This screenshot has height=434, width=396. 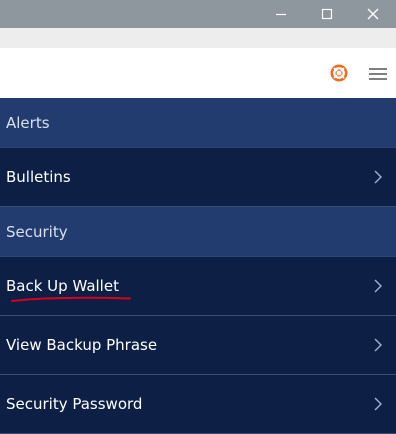 I want to click on list-item-label: View Backup Phrase, so click(x=82, y=345).